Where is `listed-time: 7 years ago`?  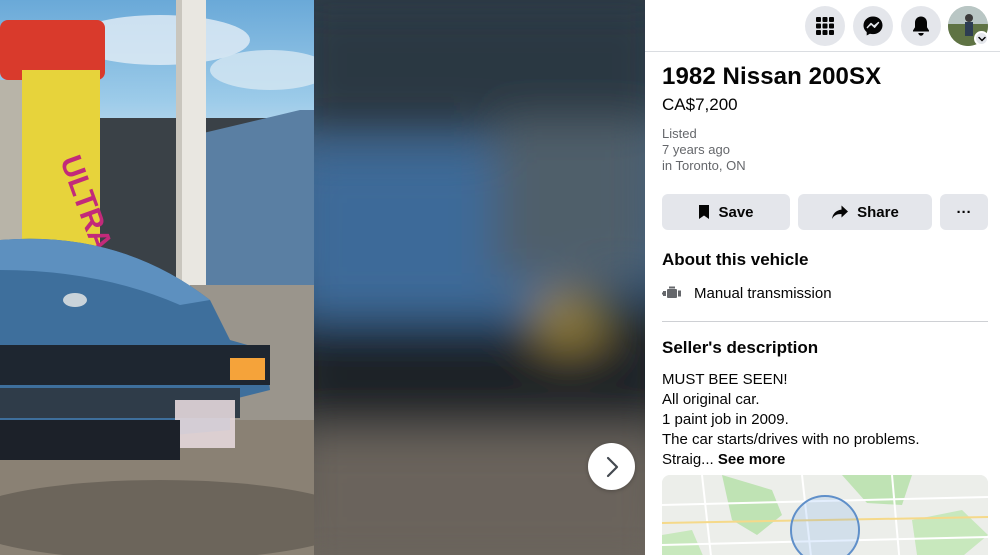 listed-time: 7 years ago is located at coordinates (696, 149).